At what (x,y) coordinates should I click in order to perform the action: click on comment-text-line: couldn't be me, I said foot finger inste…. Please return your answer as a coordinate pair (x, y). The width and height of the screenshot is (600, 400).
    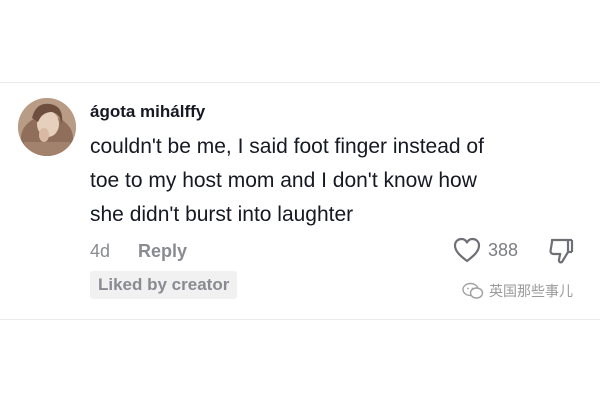
    Looking at the image, I should click on (287, 146).